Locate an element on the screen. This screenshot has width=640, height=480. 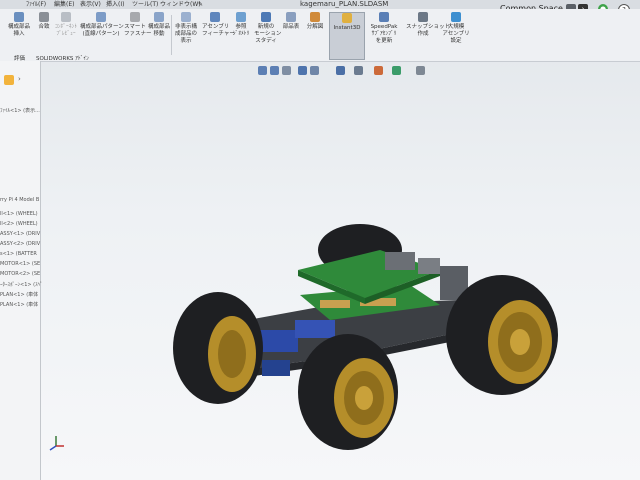
wheel-rear-right is located at coordinates (502, 335).